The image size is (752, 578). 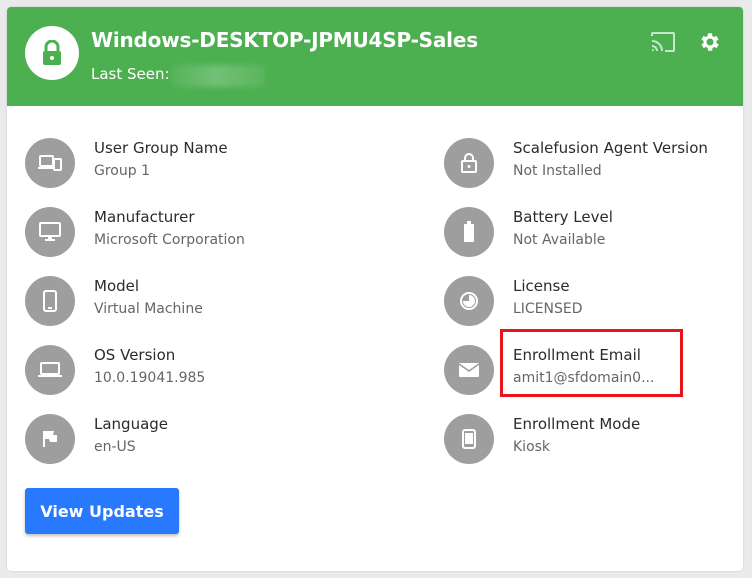 I want to click on battery-icon, so click(x=469, y=231).